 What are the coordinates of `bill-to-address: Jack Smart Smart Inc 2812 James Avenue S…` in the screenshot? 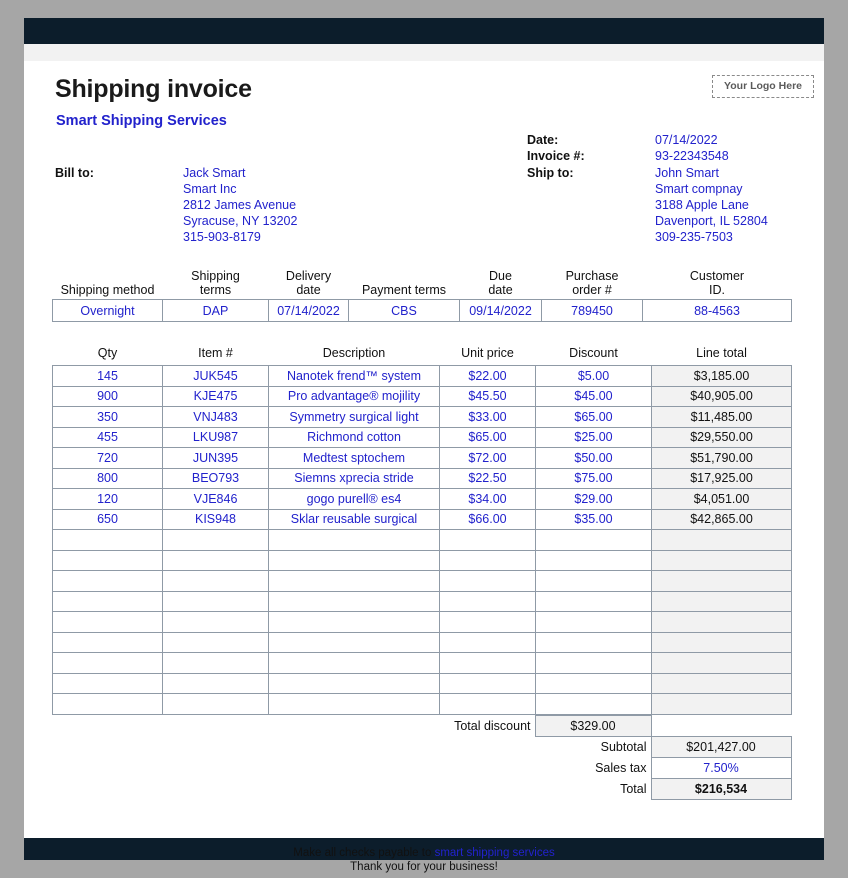 It's located at (240, 205).